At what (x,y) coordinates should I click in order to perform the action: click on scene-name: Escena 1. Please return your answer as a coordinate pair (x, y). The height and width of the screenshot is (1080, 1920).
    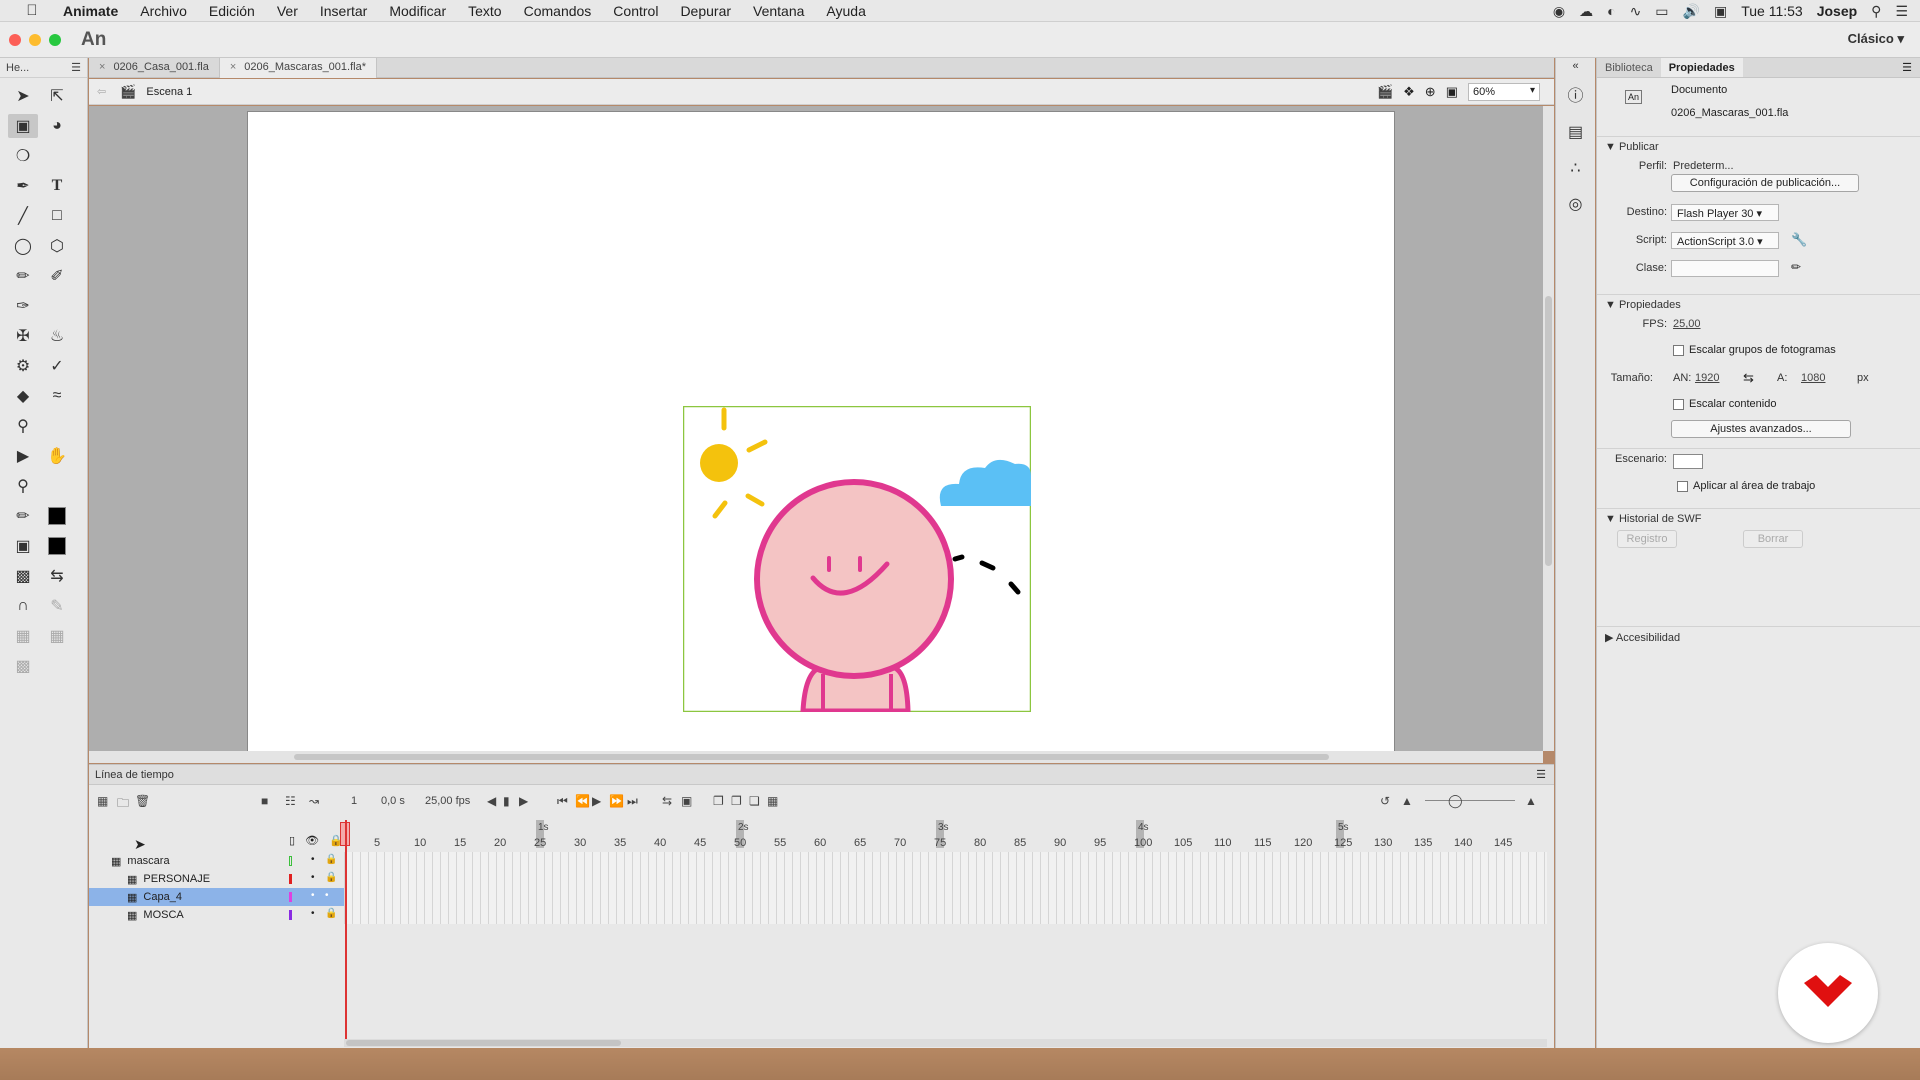
    Looking at the image, I should click on (169, 92).